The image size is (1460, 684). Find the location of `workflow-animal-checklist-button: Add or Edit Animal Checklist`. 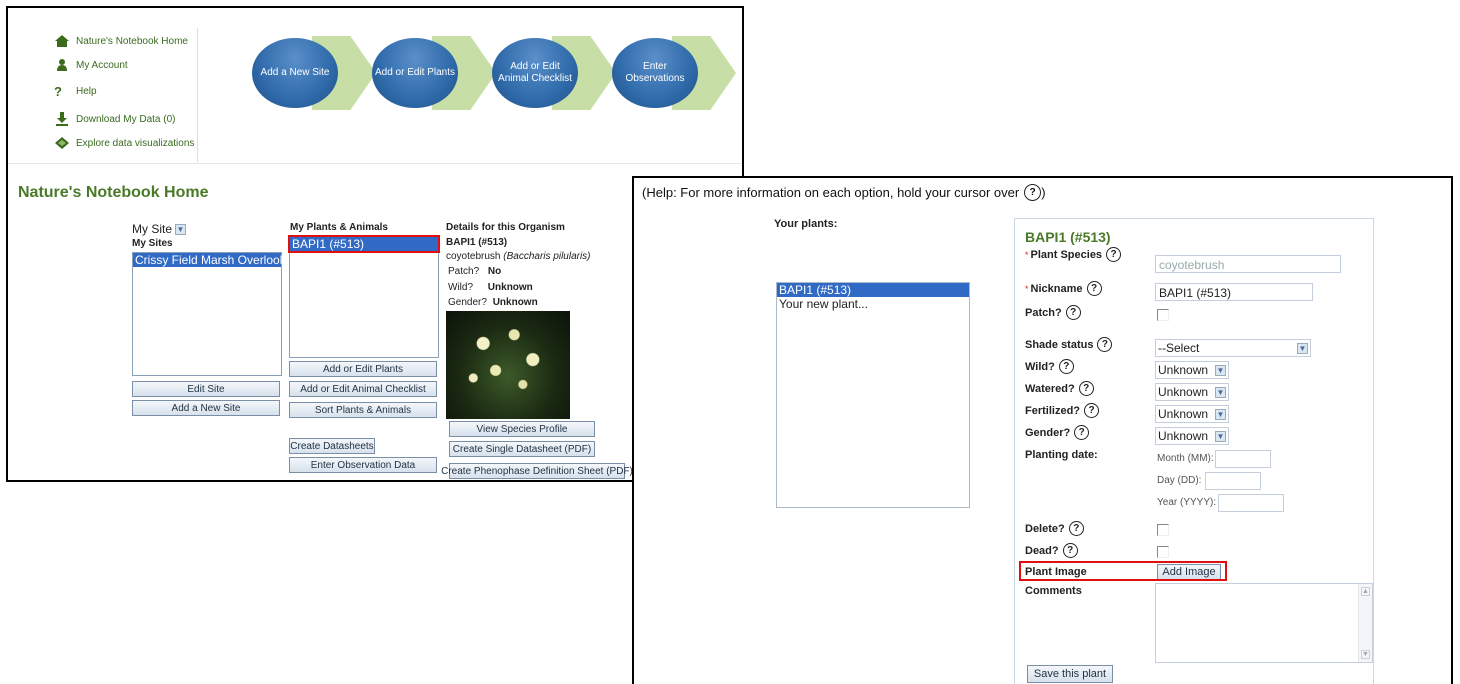

workflow-animal-checklist-button: Add or Edit Animal Checklist is located at coordinates (535, 73).